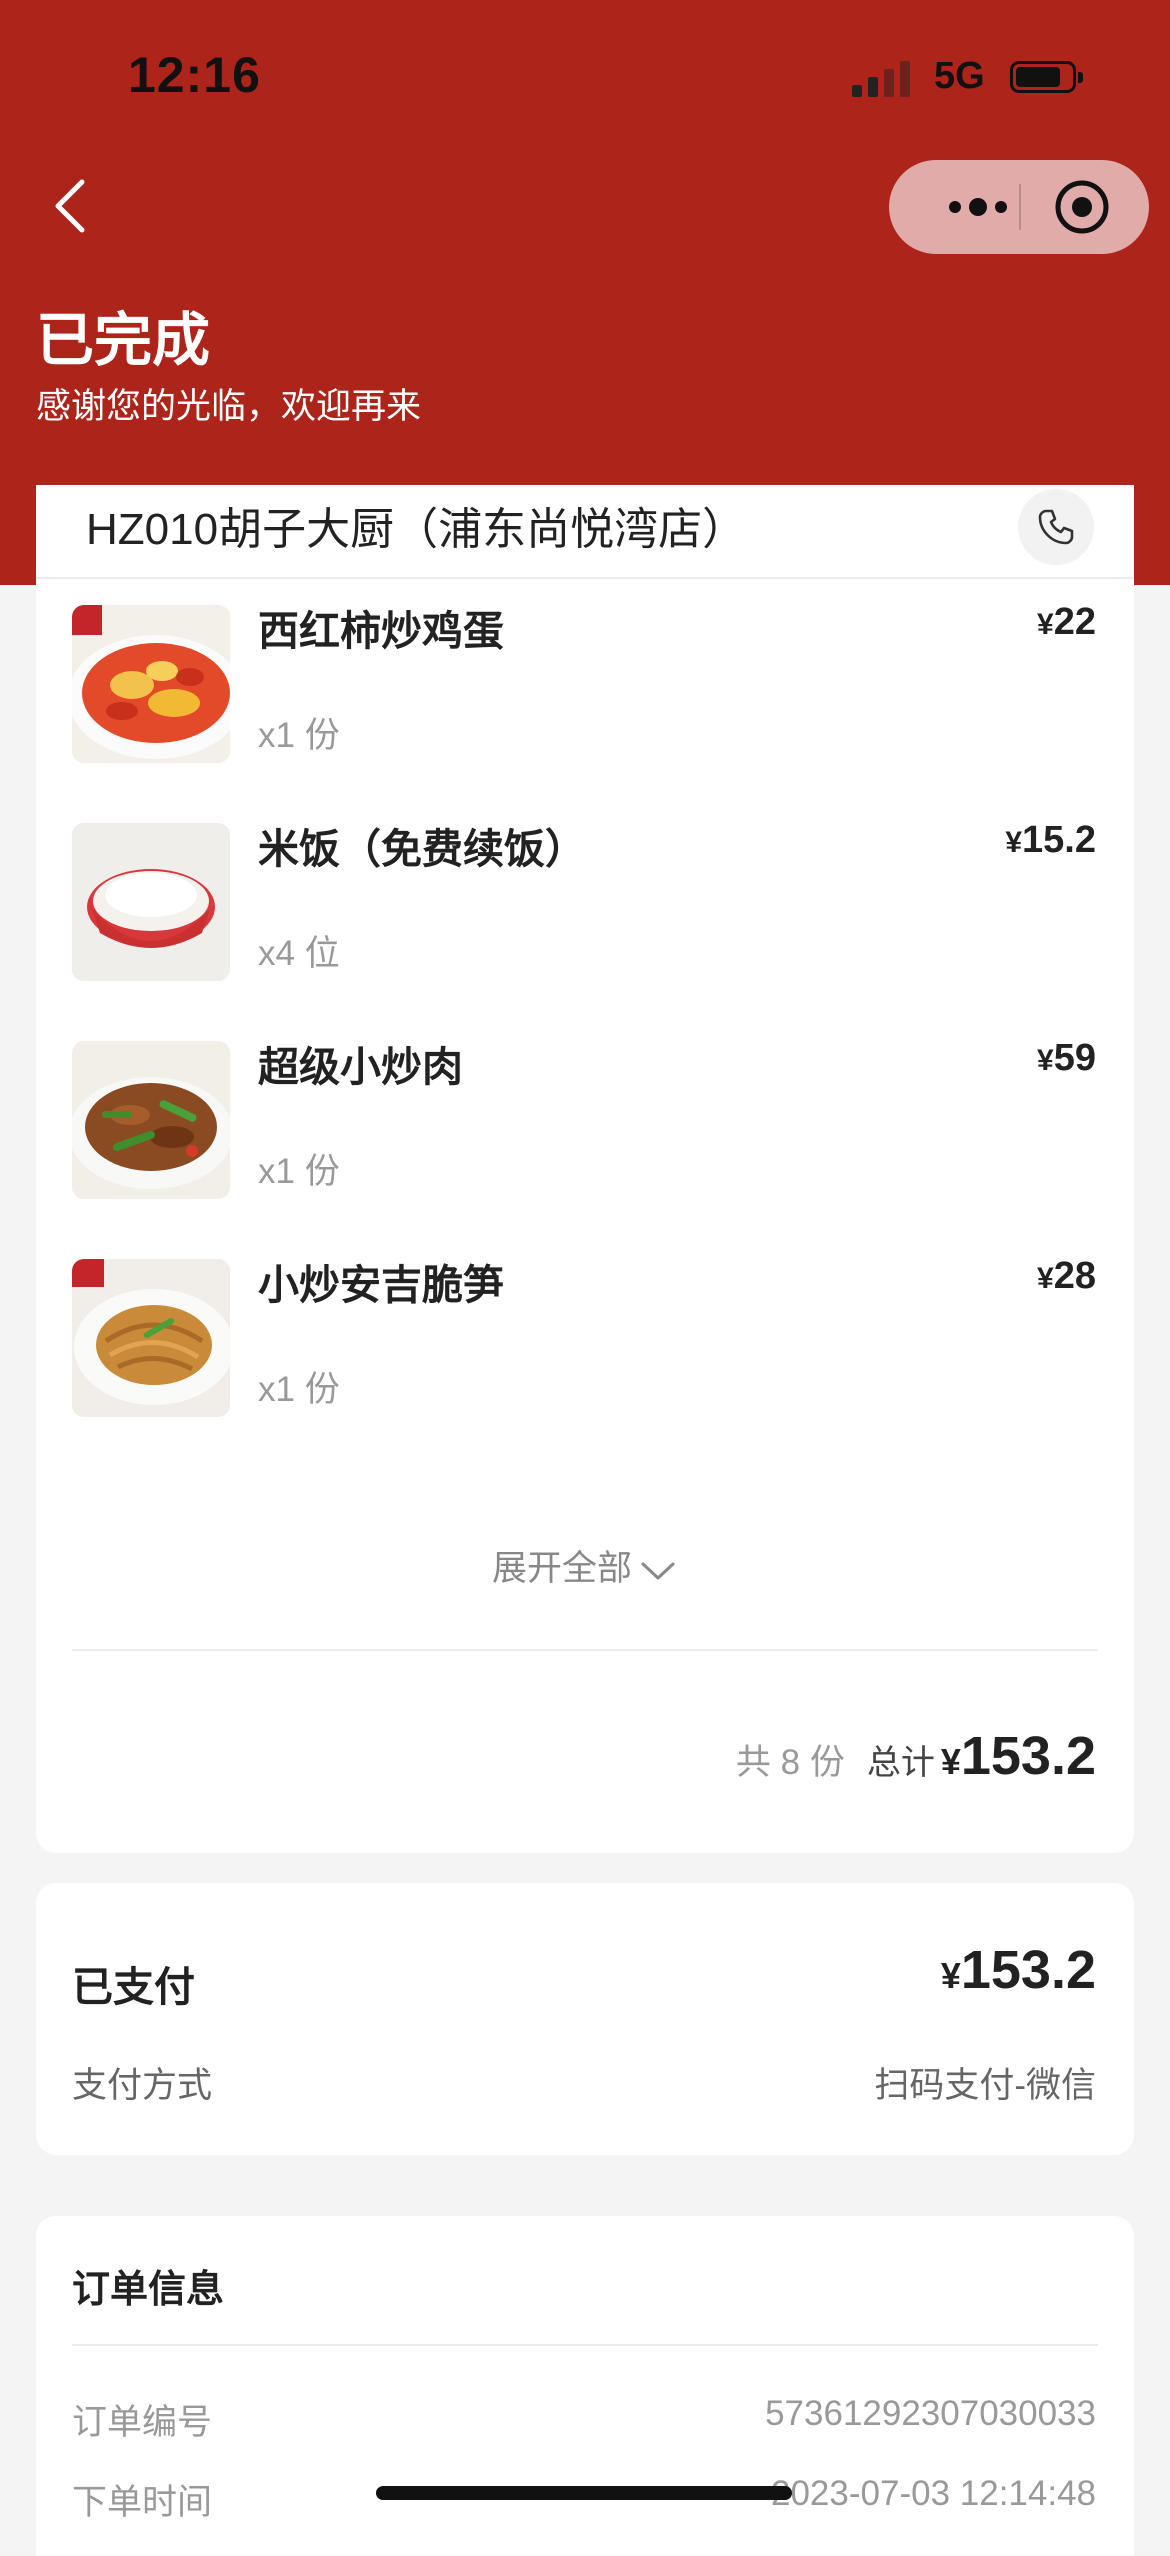 This screenshot has width=1170, height=2556. What do you see at coordinates (561, 1568) in the screenshot?
I see `expand-all-label: 展开全部` at bounding box center [561, 1568].